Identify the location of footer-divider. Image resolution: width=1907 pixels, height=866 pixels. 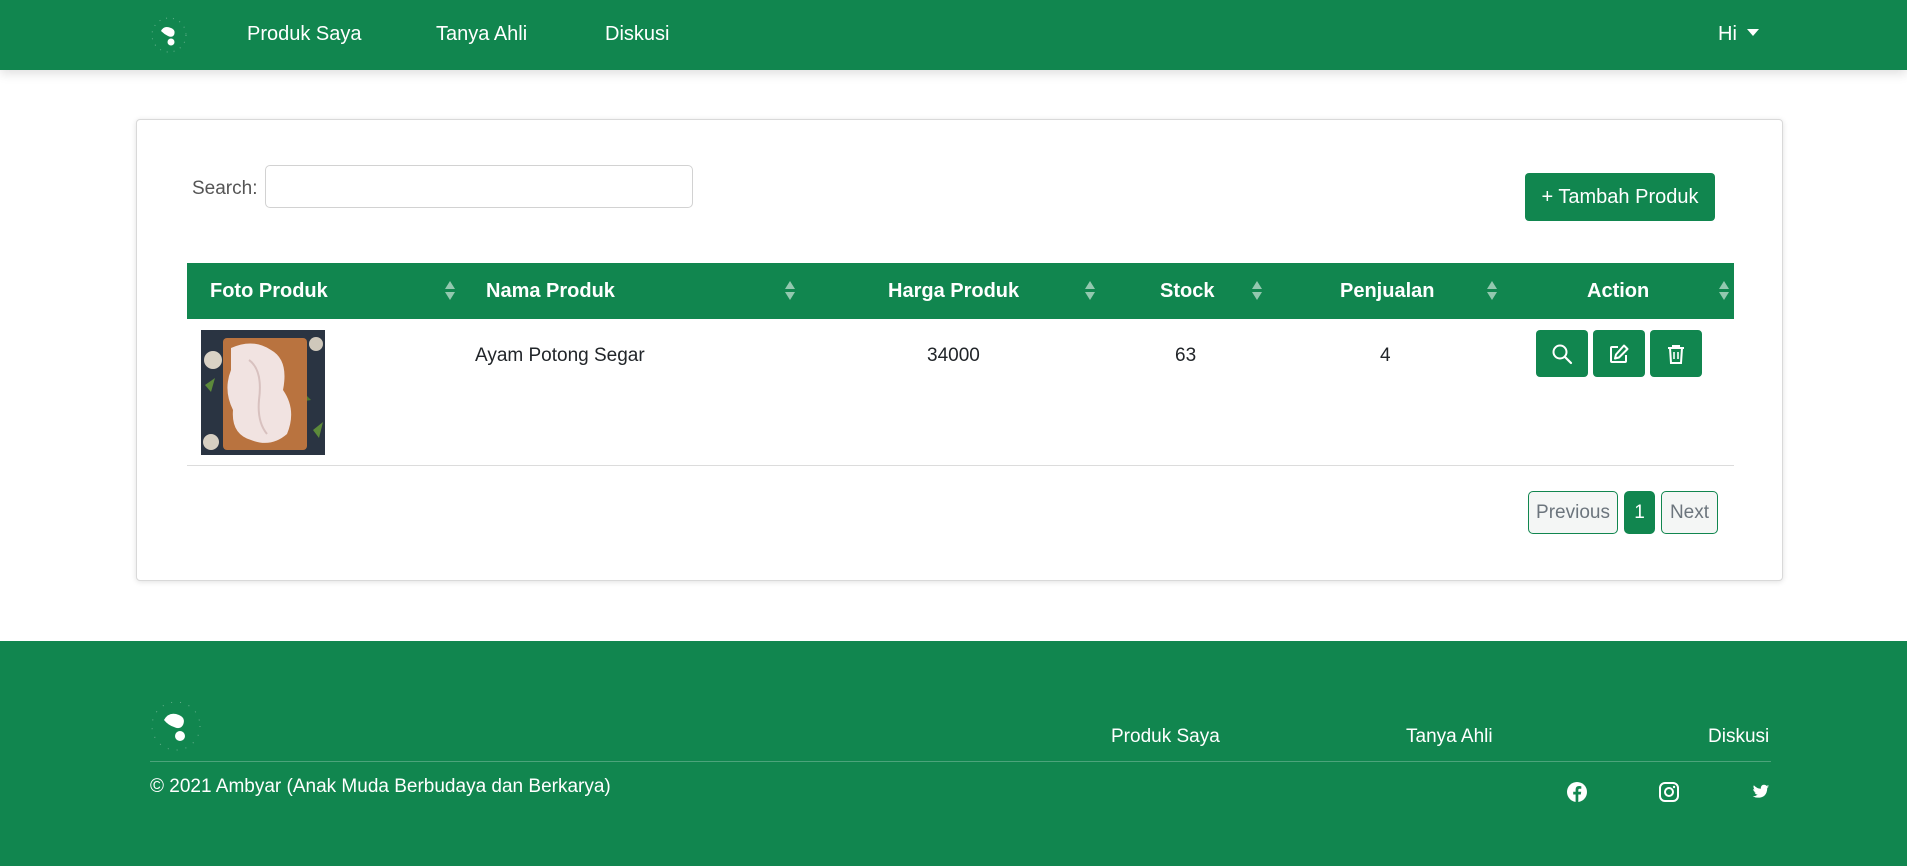
(960, 761).